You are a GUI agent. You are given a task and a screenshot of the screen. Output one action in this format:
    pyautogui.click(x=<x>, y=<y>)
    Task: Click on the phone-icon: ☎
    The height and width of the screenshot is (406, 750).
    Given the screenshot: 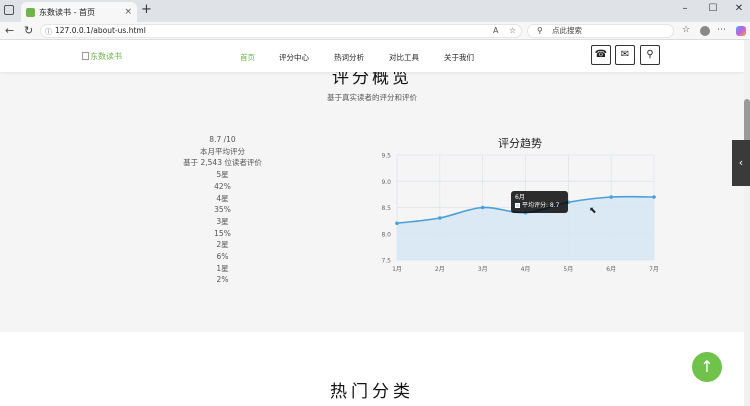 What is the action you would take?
    pyautogui.click(x=601, y=54)
    